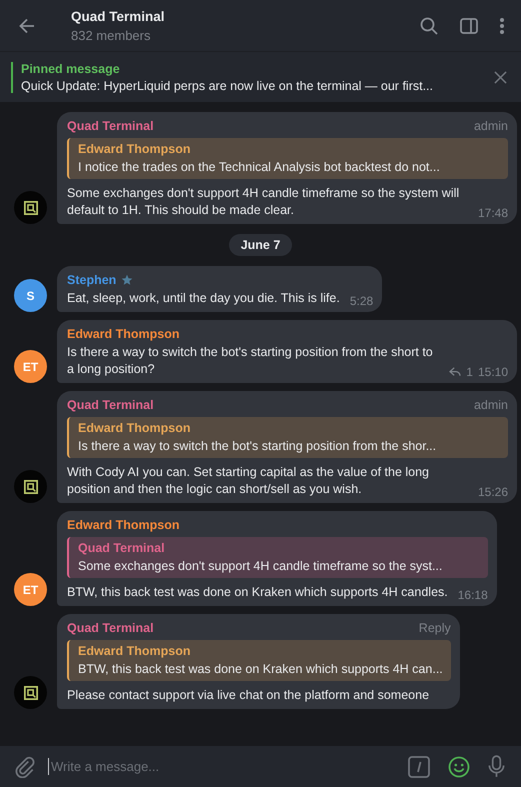  I want to click on reply-arrow-icon, so click(455, 372).